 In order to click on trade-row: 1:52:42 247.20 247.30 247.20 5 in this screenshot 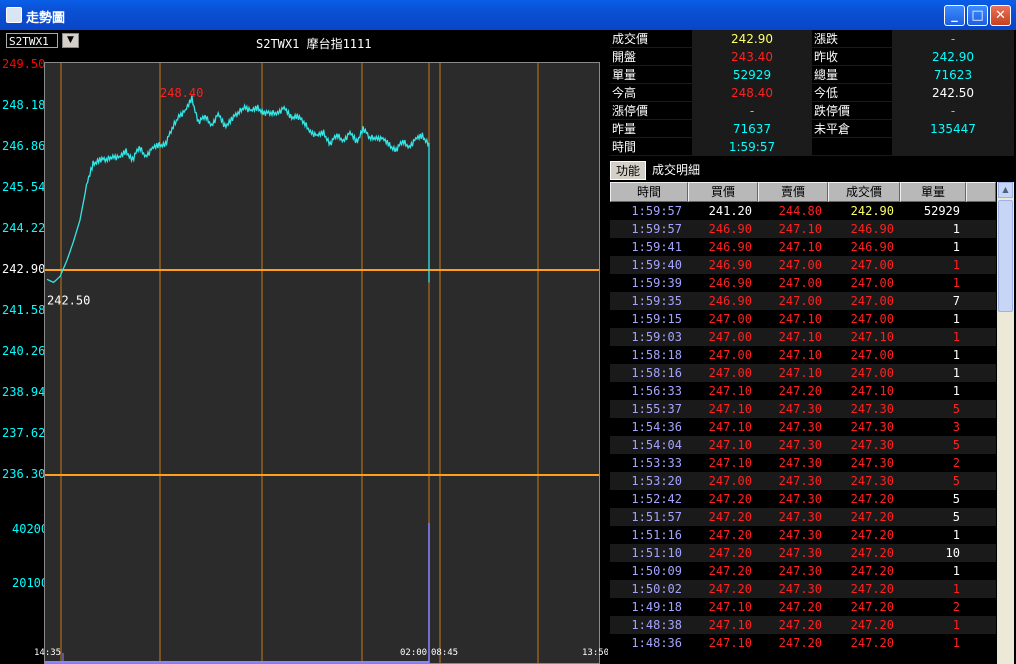, I will do `click(803, 499)`.